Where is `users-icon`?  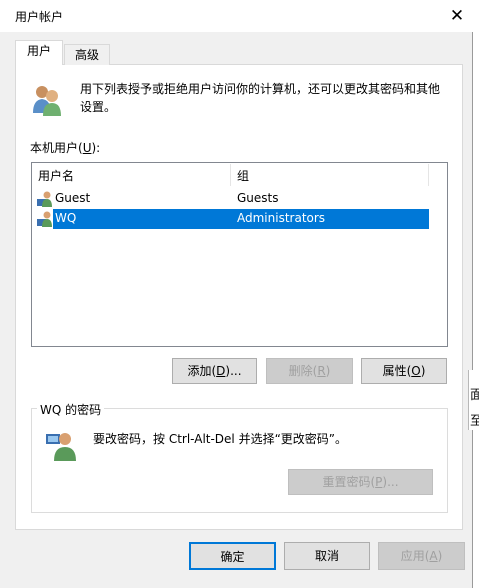 users-icon is located at coordinates (47, 101).